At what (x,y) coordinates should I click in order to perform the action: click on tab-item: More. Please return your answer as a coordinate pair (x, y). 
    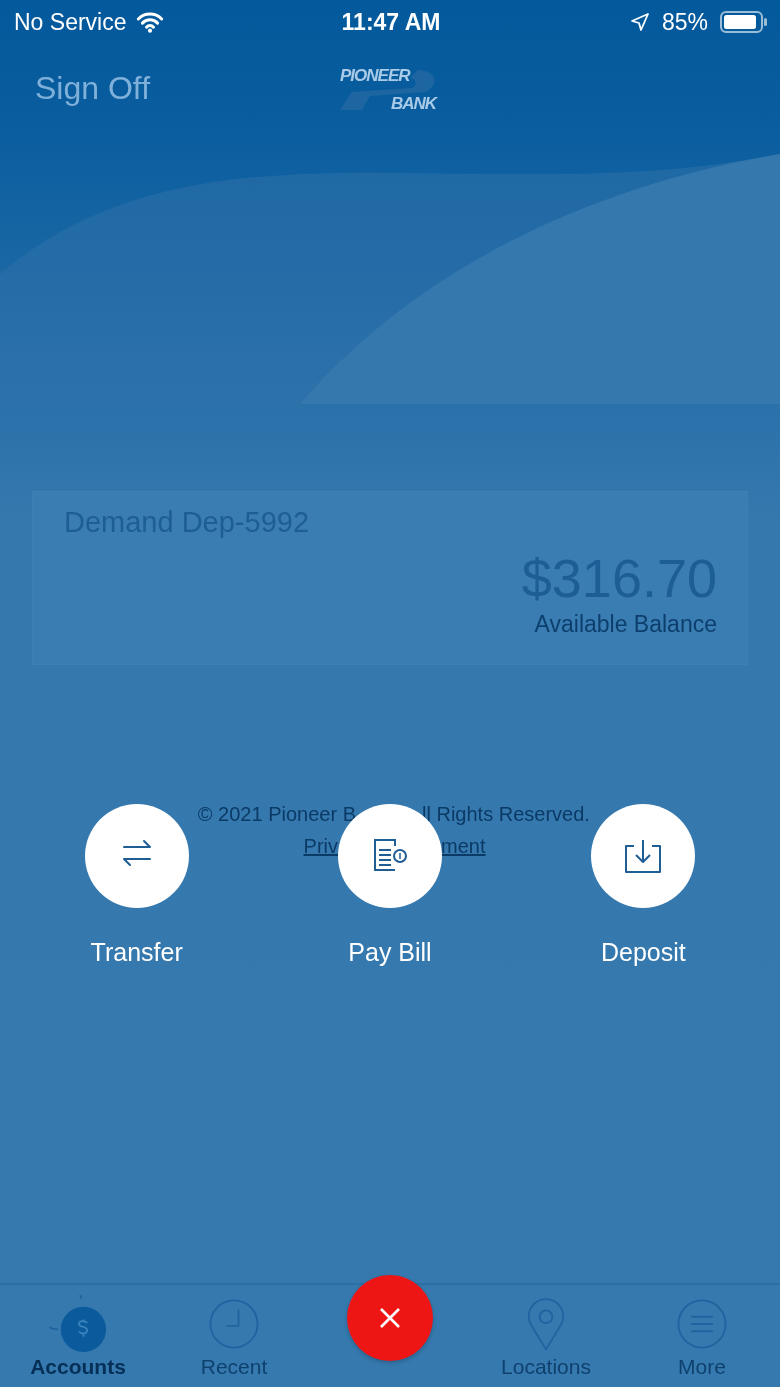
    Looking at the image, I should click on (702, 1336).